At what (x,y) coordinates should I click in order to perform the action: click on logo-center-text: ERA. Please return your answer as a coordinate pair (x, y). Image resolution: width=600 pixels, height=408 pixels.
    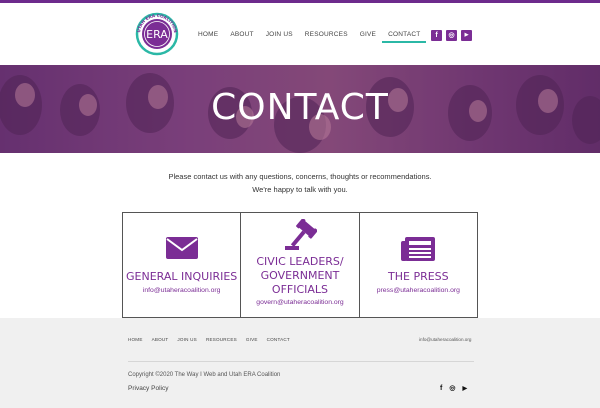
    Looking at the image, I should click on (157, 34).